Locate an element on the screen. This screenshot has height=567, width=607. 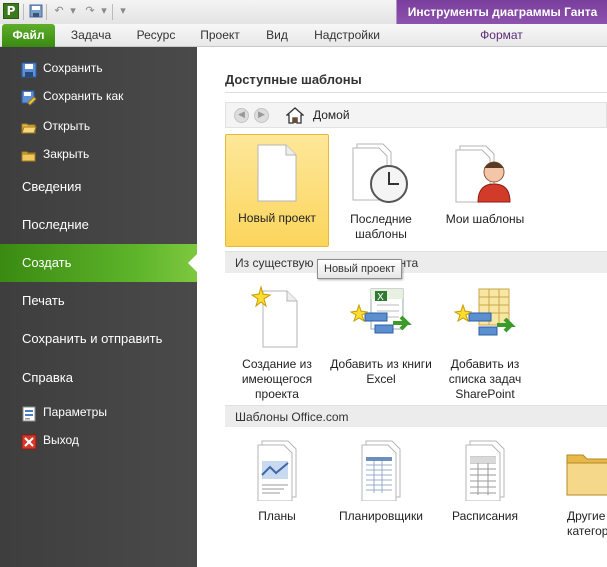
tile-label: Мои шаблоны is located at coordinates (485, 219).